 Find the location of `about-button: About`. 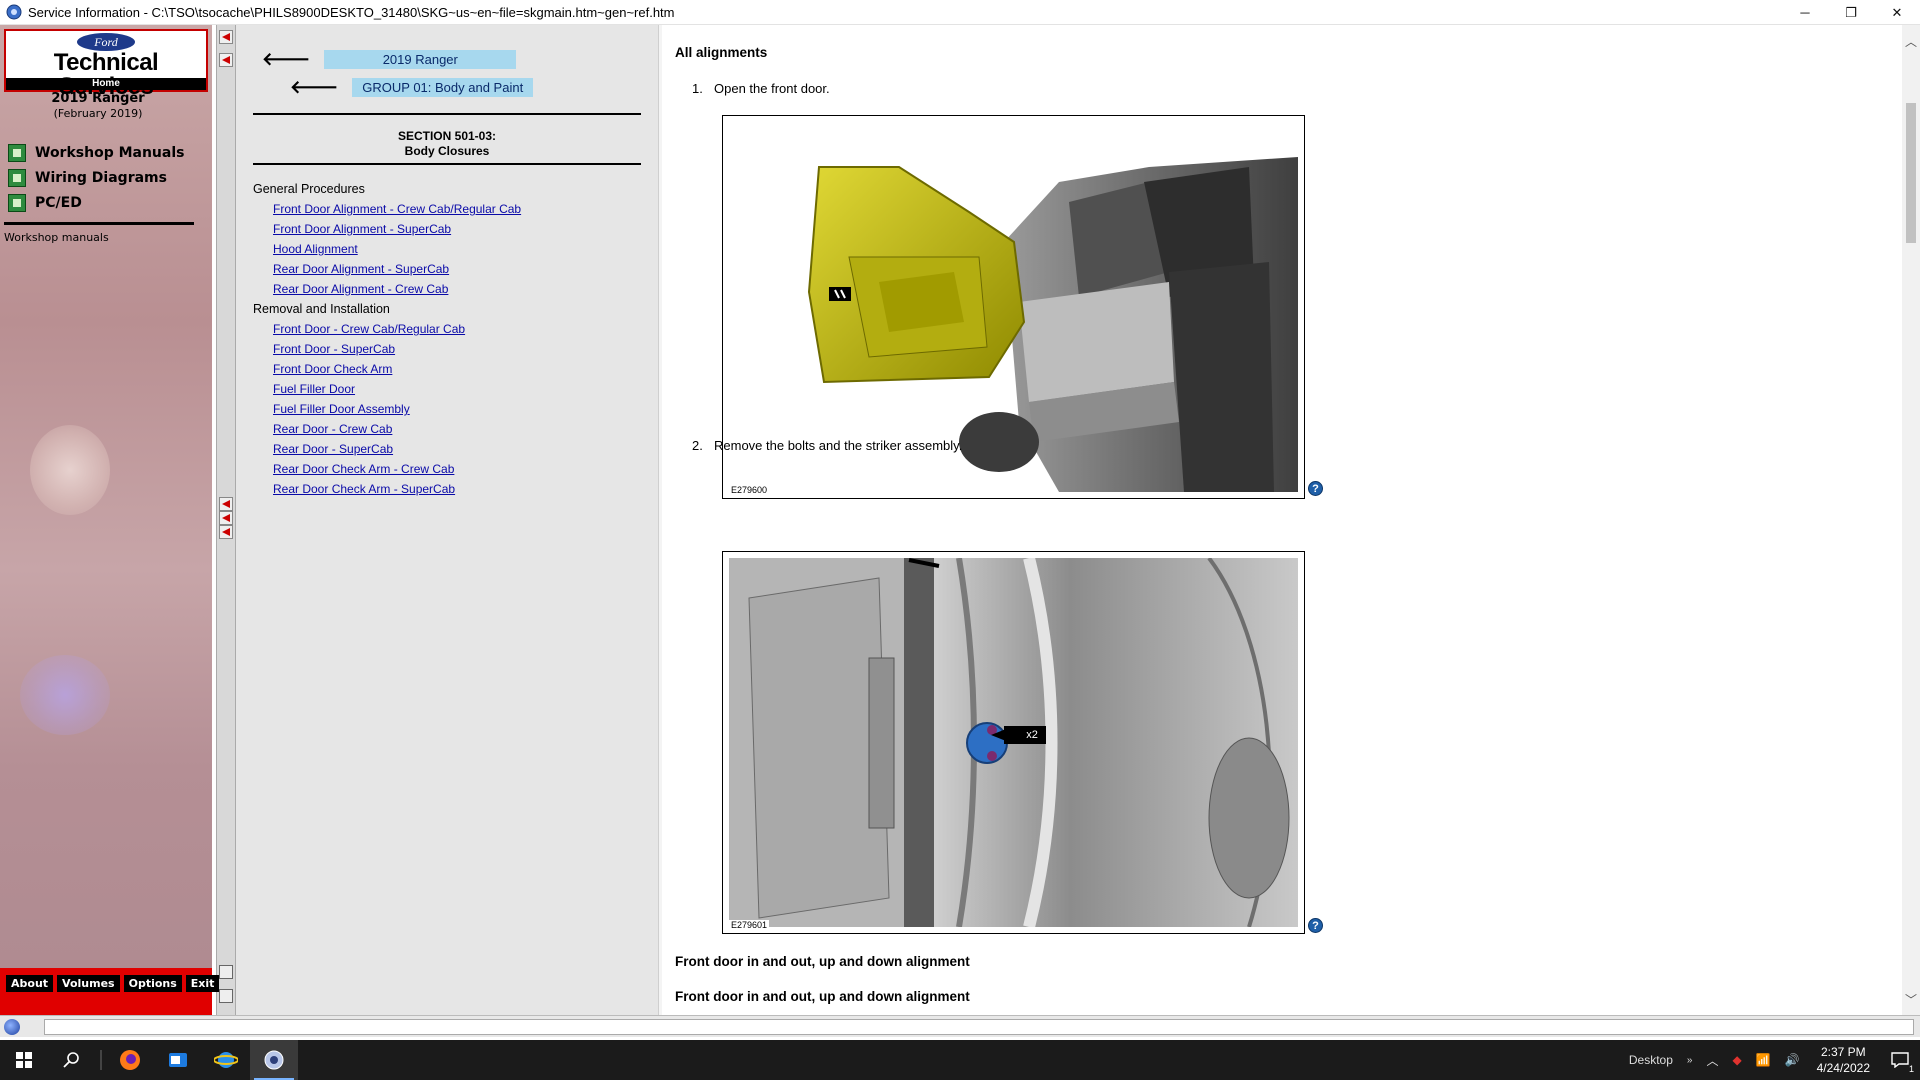

about-button: About is located at coordinates (30, 983).